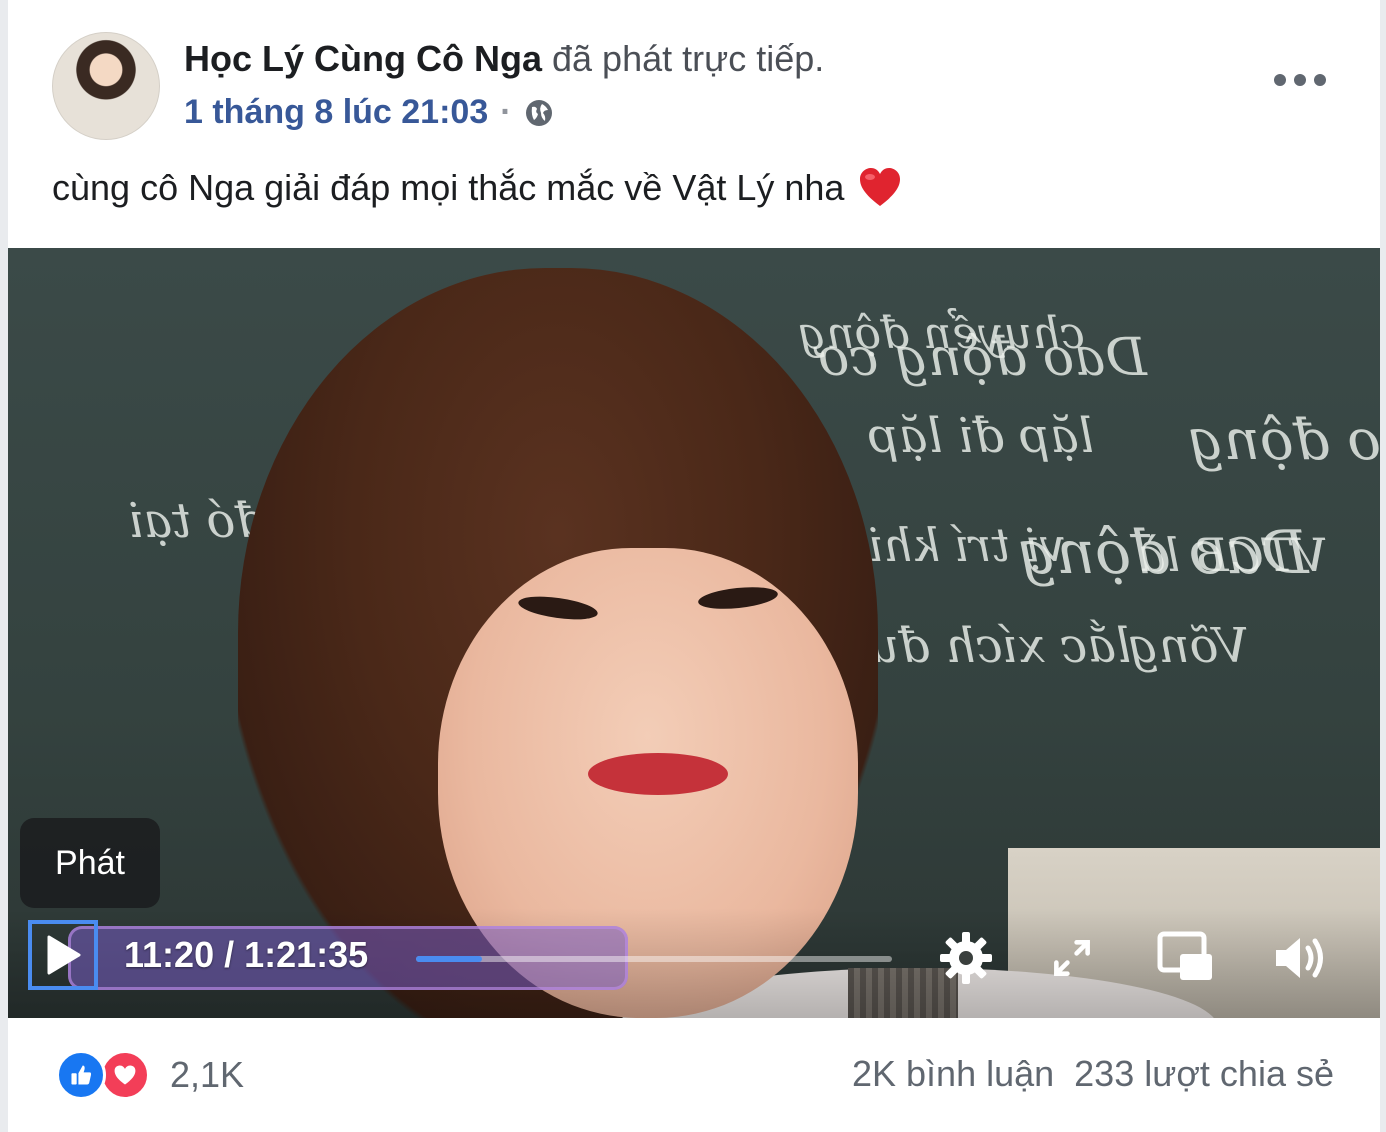 The image size is (1386, 1132). What do you see at coordinates (106, 86) in the screenshot?
I see `author-avatar` at bounding box center [106, 86].